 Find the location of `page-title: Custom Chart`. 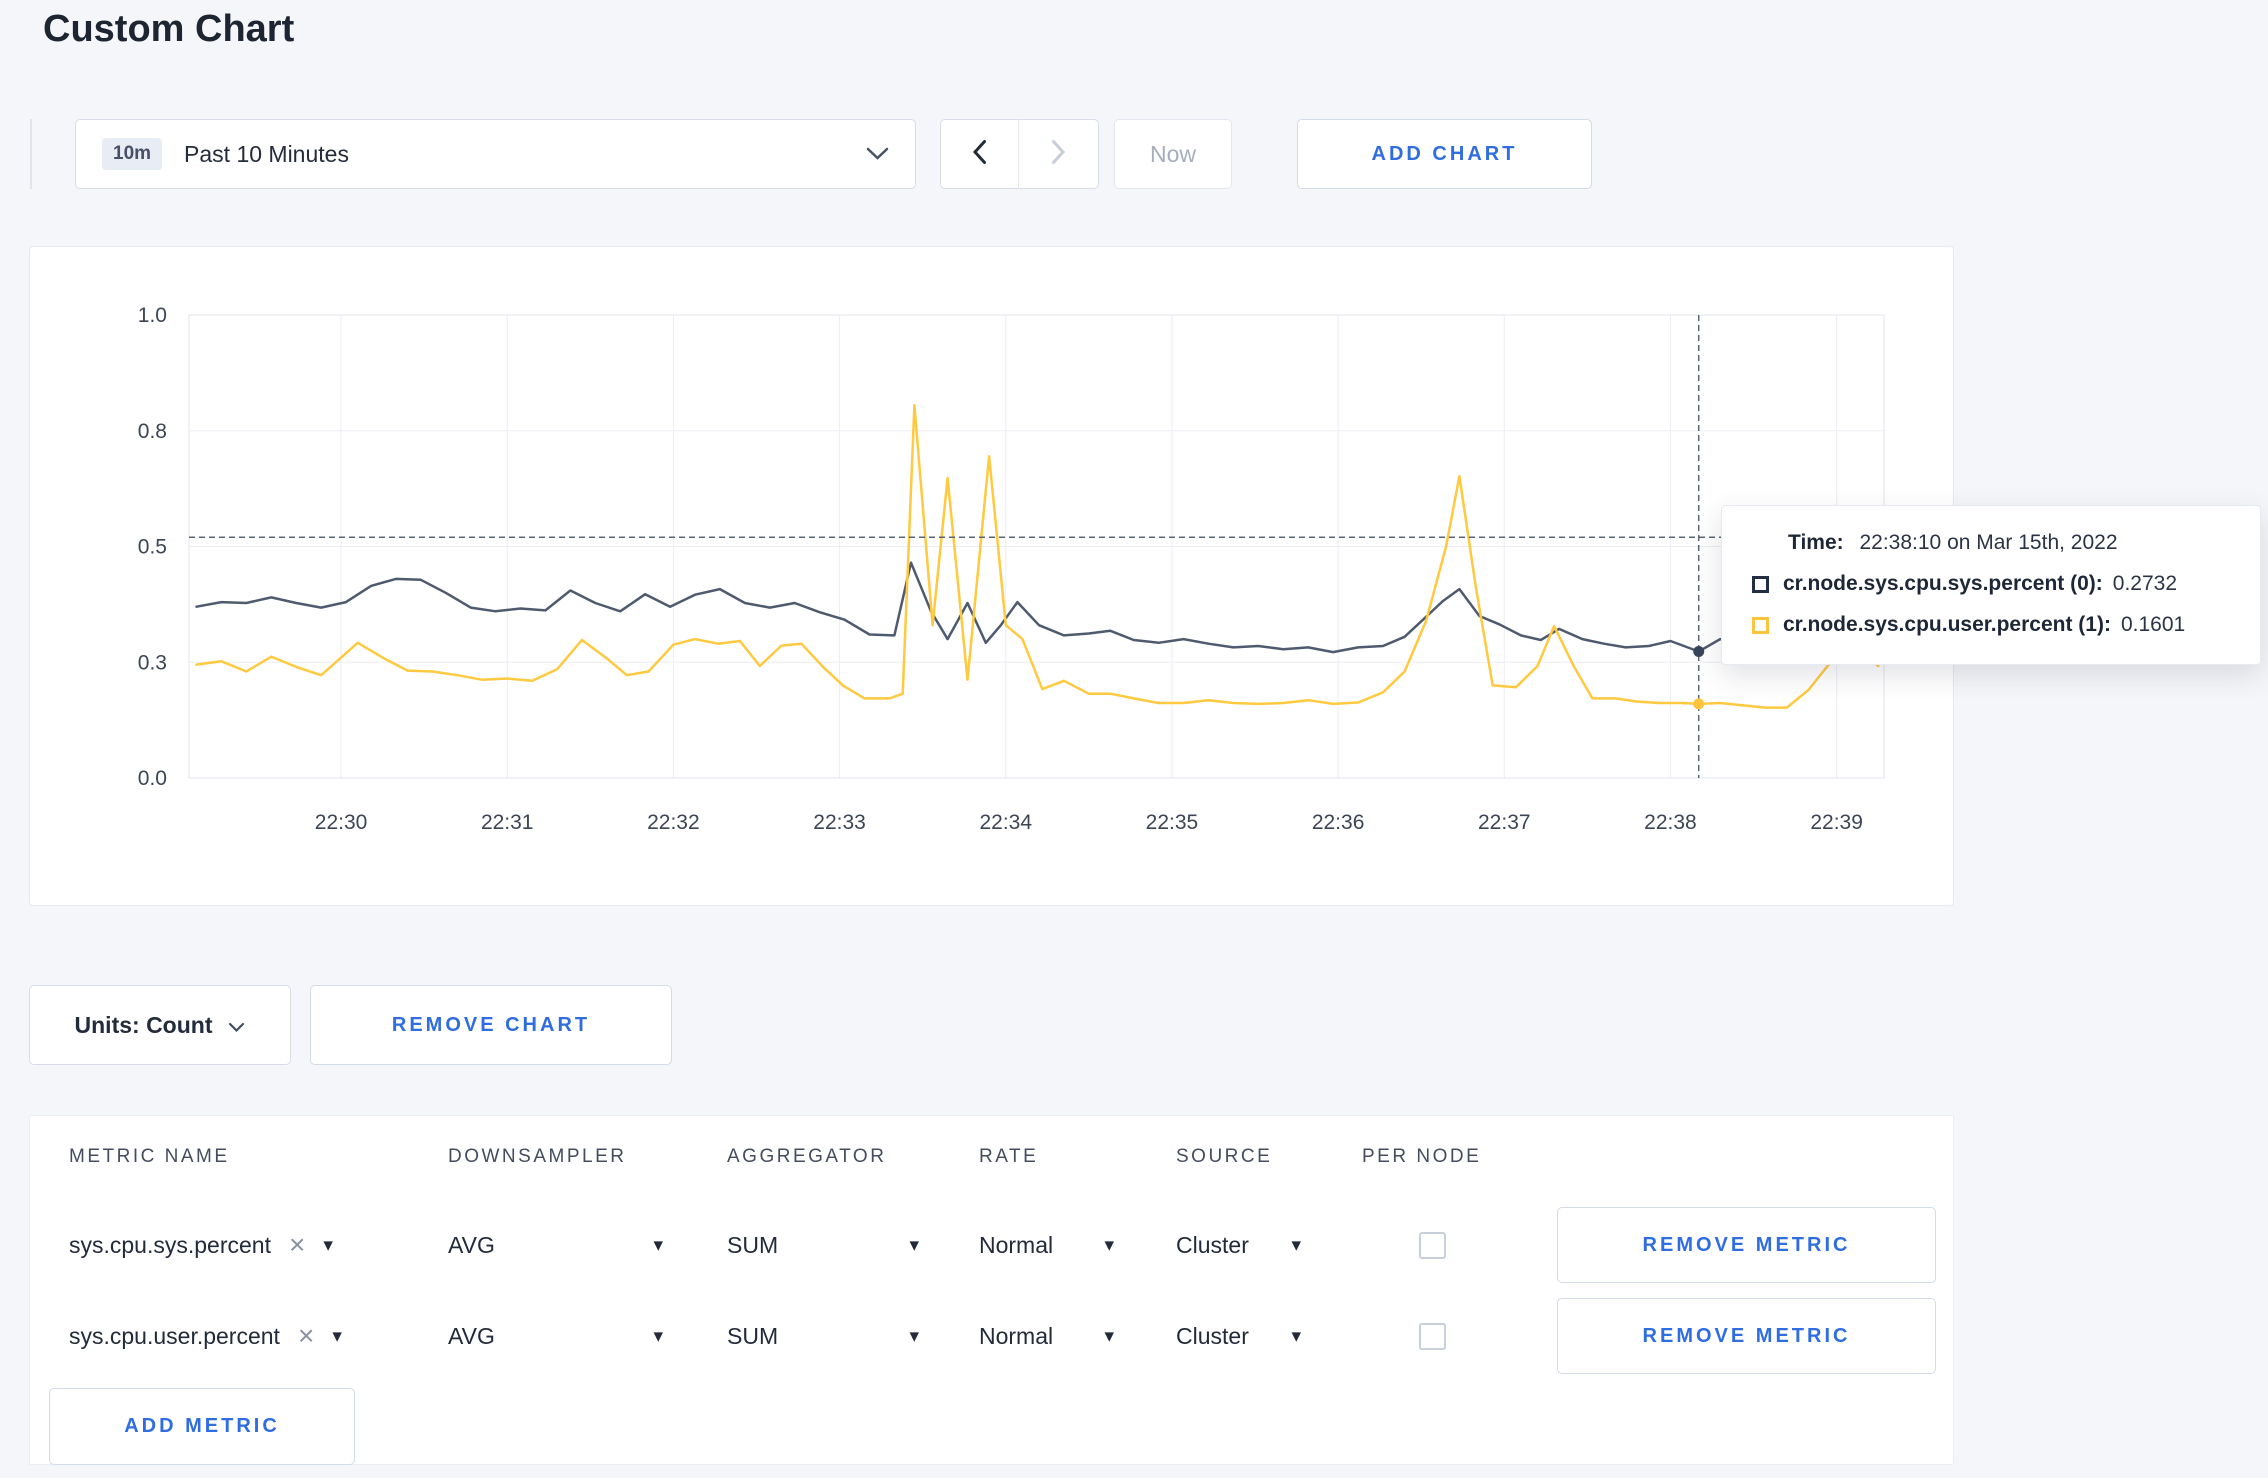

page-title: Custom Chart is located at coordinates (169, 29).